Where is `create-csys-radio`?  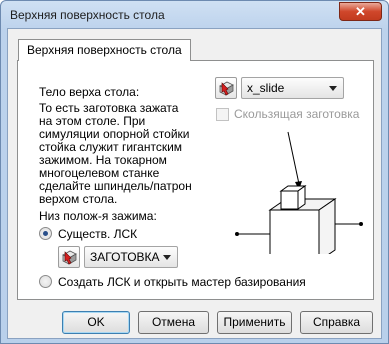
create-csys-radio is located at coordinates (45, 281).